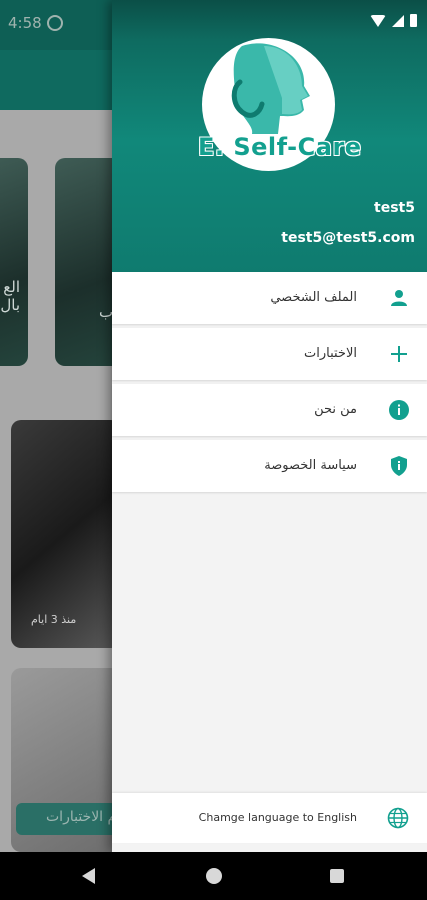 The height and width of the screenshot is (900, 427). I want to click on user-email: test5@test5.com, so click(348, 238).